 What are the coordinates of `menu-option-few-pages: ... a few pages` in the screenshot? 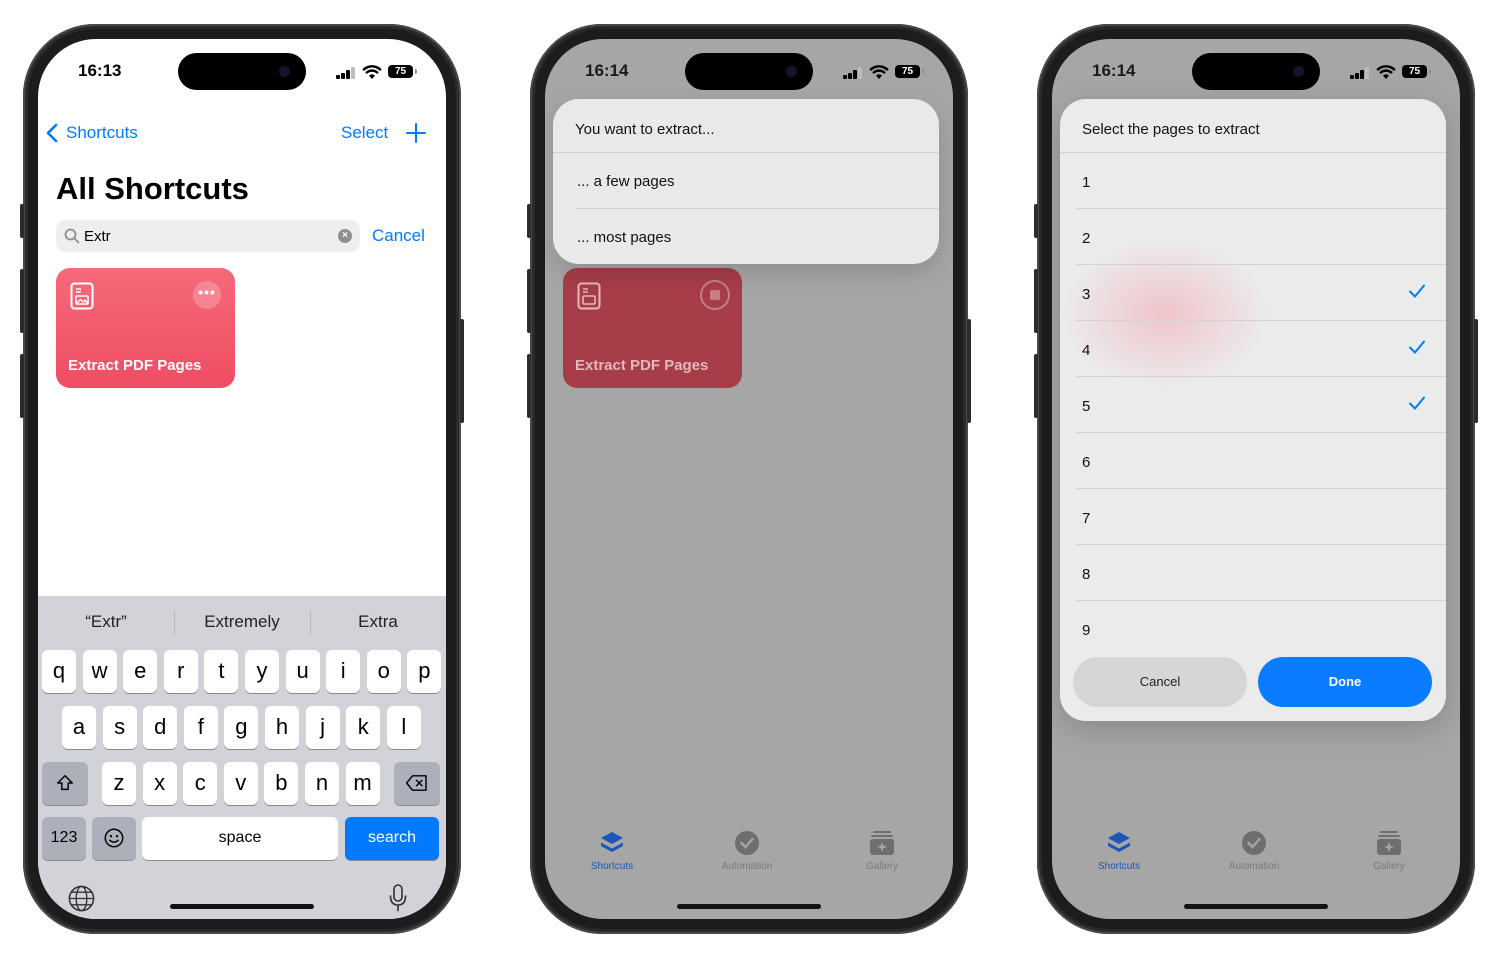 It's located at (757, 181).